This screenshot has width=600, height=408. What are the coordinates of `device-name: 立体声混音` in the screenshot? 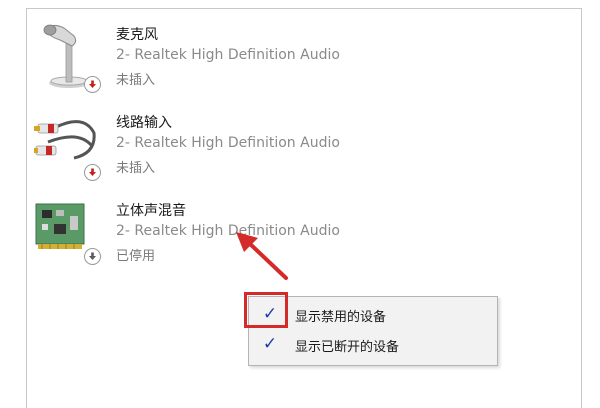 It's located at (151, 211).